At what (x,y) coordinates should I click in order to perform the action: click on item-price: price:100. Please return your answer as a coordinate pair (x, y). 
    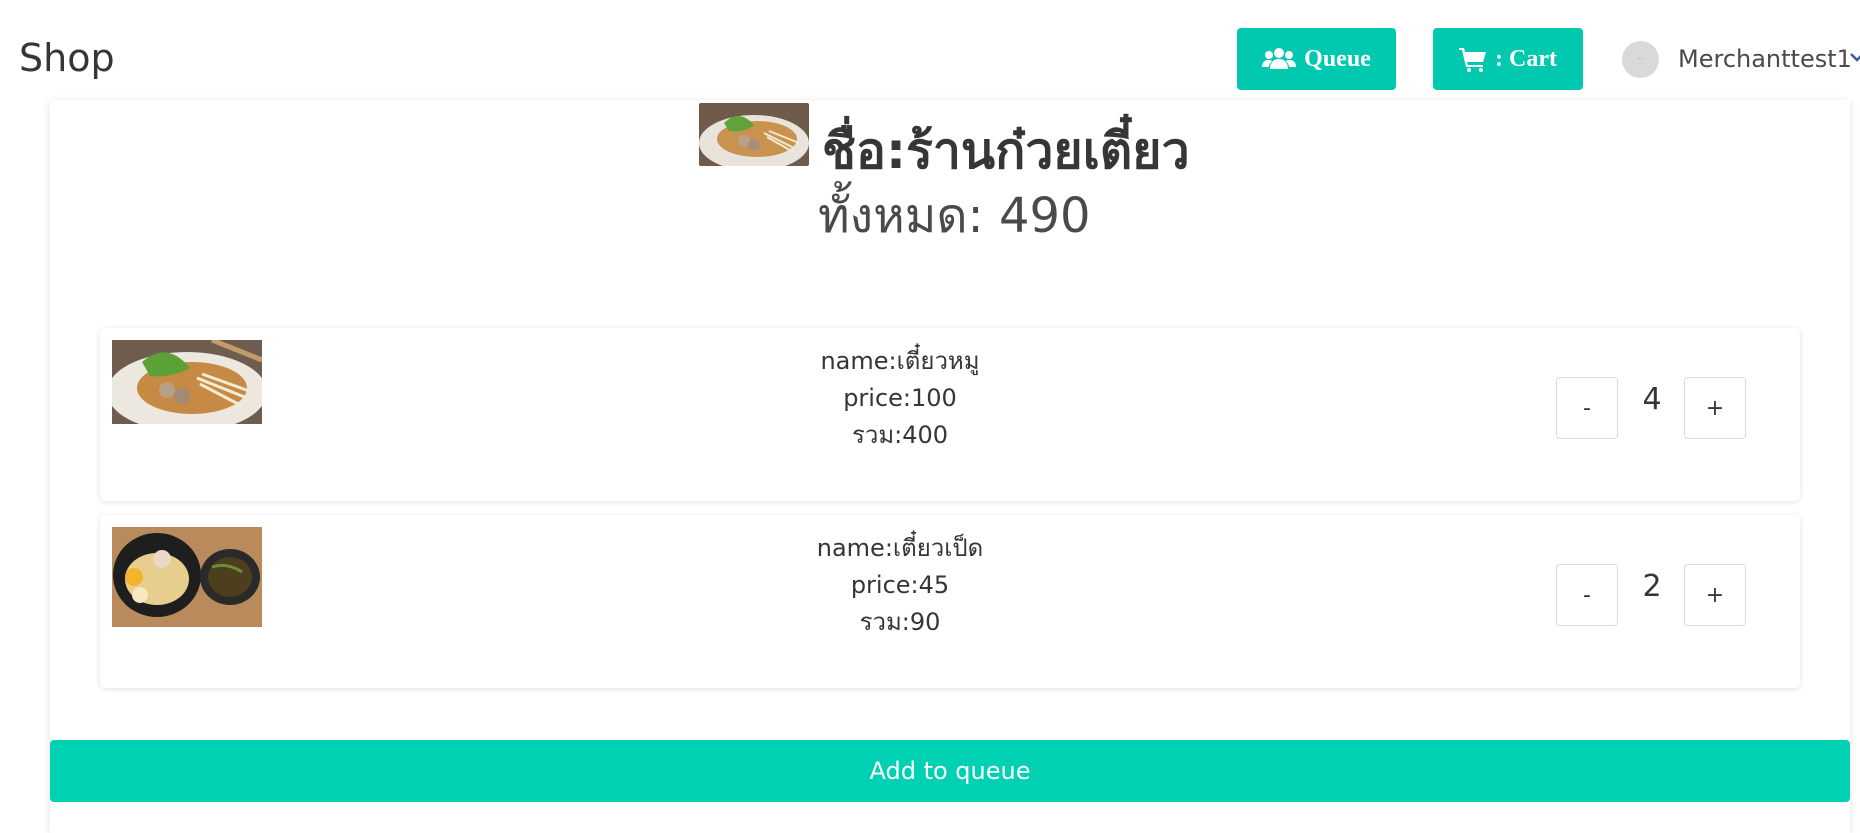
    Looking at the image, I should click on (900, 398).